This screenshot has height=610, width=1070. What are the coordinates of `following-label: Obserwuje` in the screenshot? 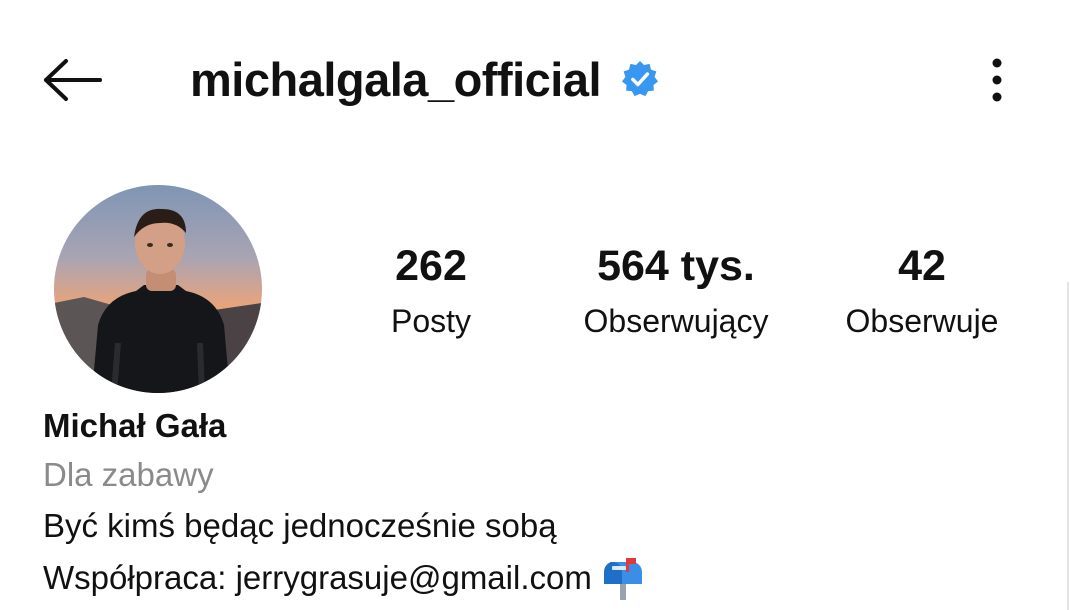 It's located at (922, 321).